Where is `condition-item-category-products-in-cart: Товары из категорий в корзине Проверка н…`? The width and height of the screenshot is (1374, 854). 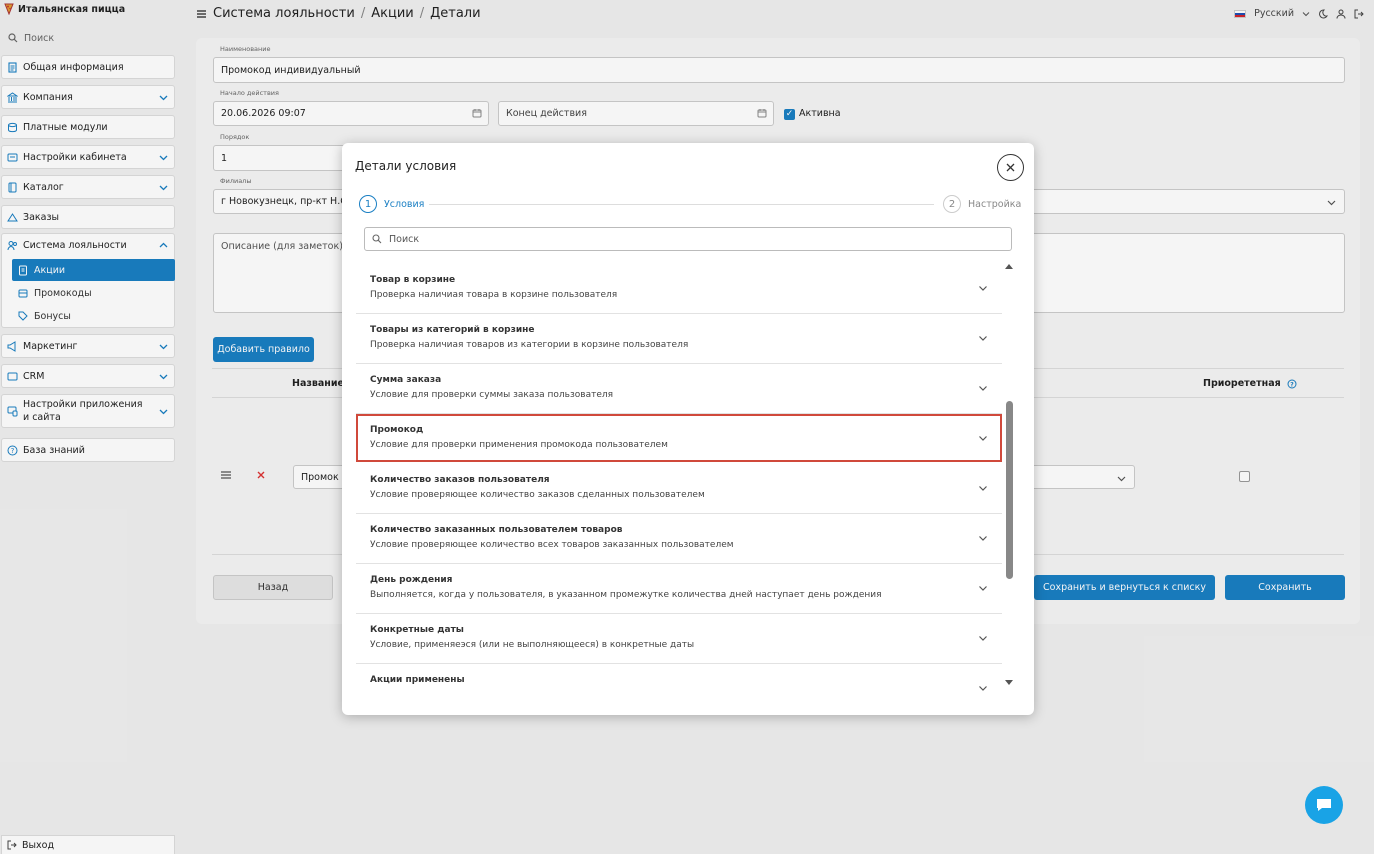 condition-item-category-products-in-cart: Товары из категорий в корзине Проверка н… is located at coordinates (679, 339).